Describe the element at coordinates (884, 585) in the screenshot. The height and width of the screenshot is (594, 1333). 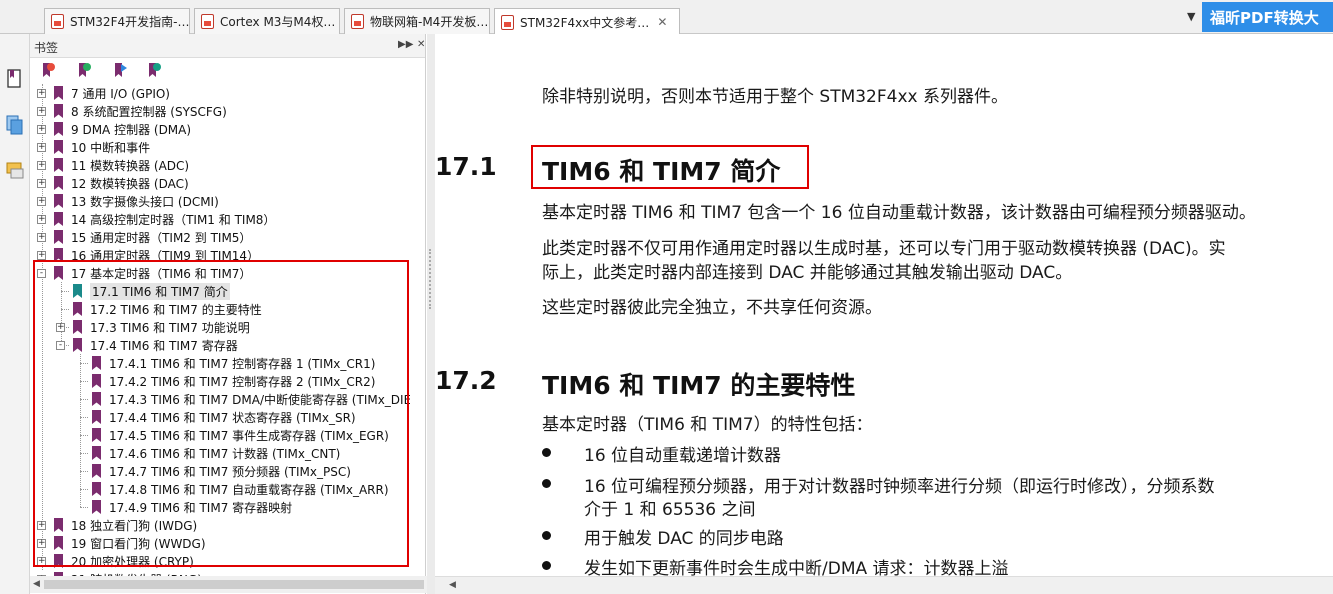
I see `document-horizontal-scrollbar: ◀` at that location.